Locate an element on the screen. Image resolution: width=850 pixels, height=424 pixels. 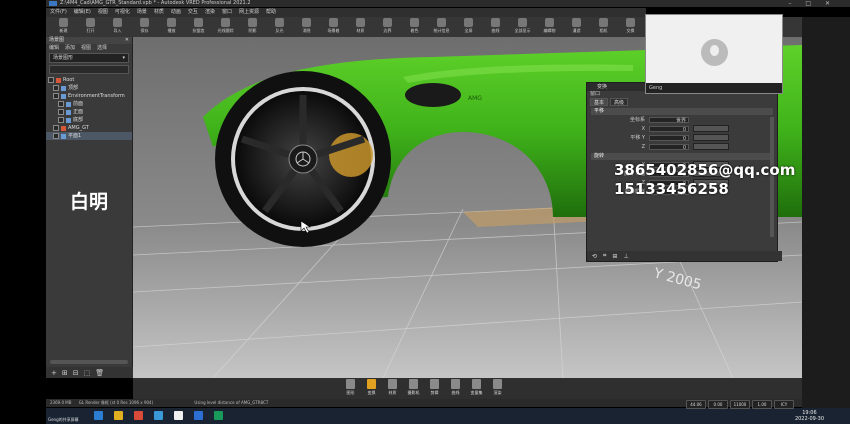
scenegraph-tool-icon: ⊟ is located at coordinates (76, 373).